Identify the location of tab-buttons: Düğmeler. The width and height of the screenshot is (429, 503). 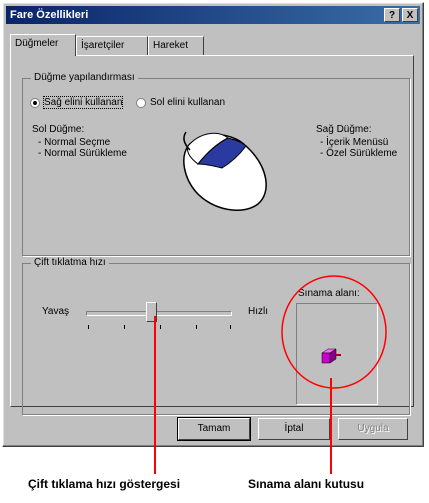
(43, 45).